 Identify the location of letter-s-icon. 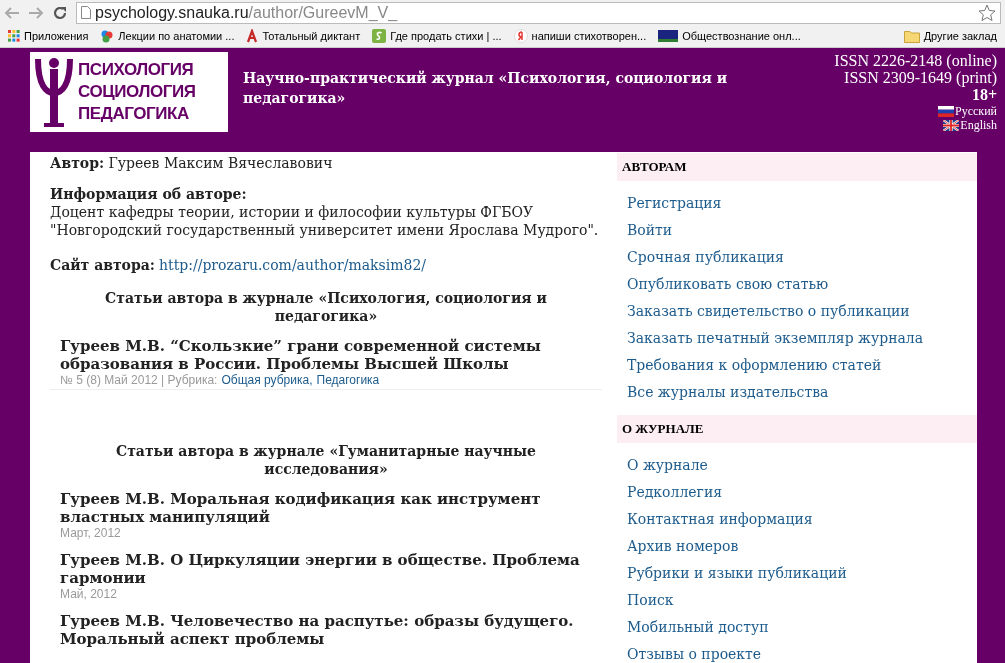
(379, 36).